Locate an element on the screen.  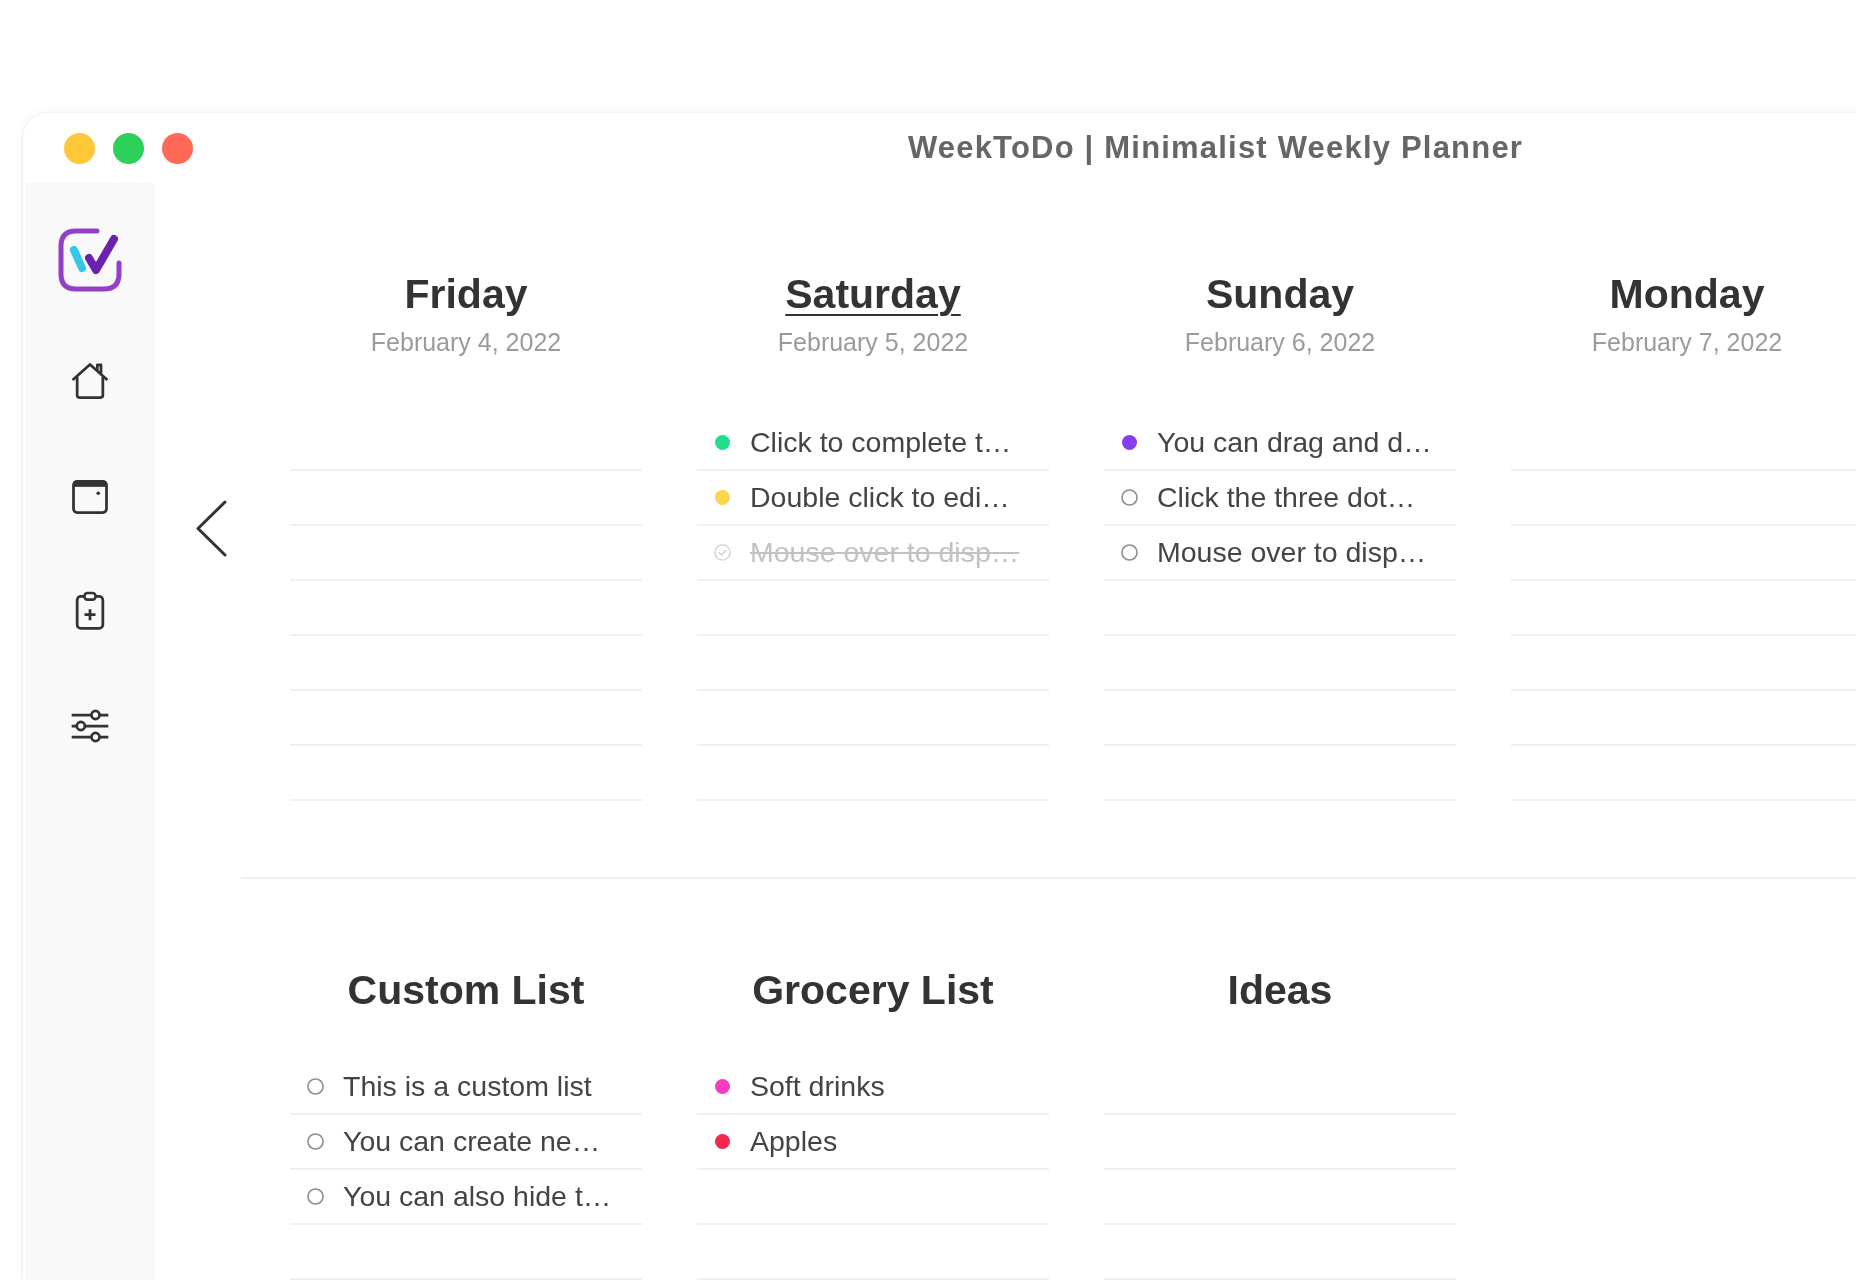
task-text: This is a custom list is located at coordinates (467, 1086).